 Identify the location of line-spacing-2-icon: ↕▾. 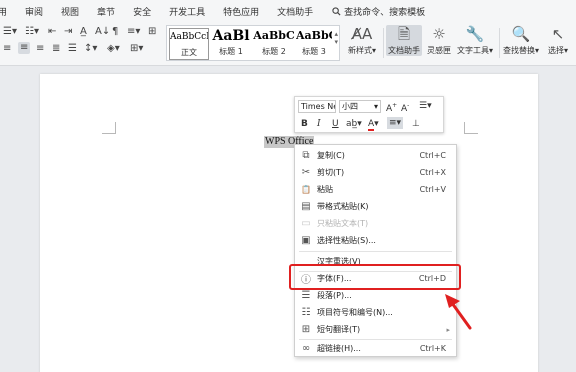
(90, 49).